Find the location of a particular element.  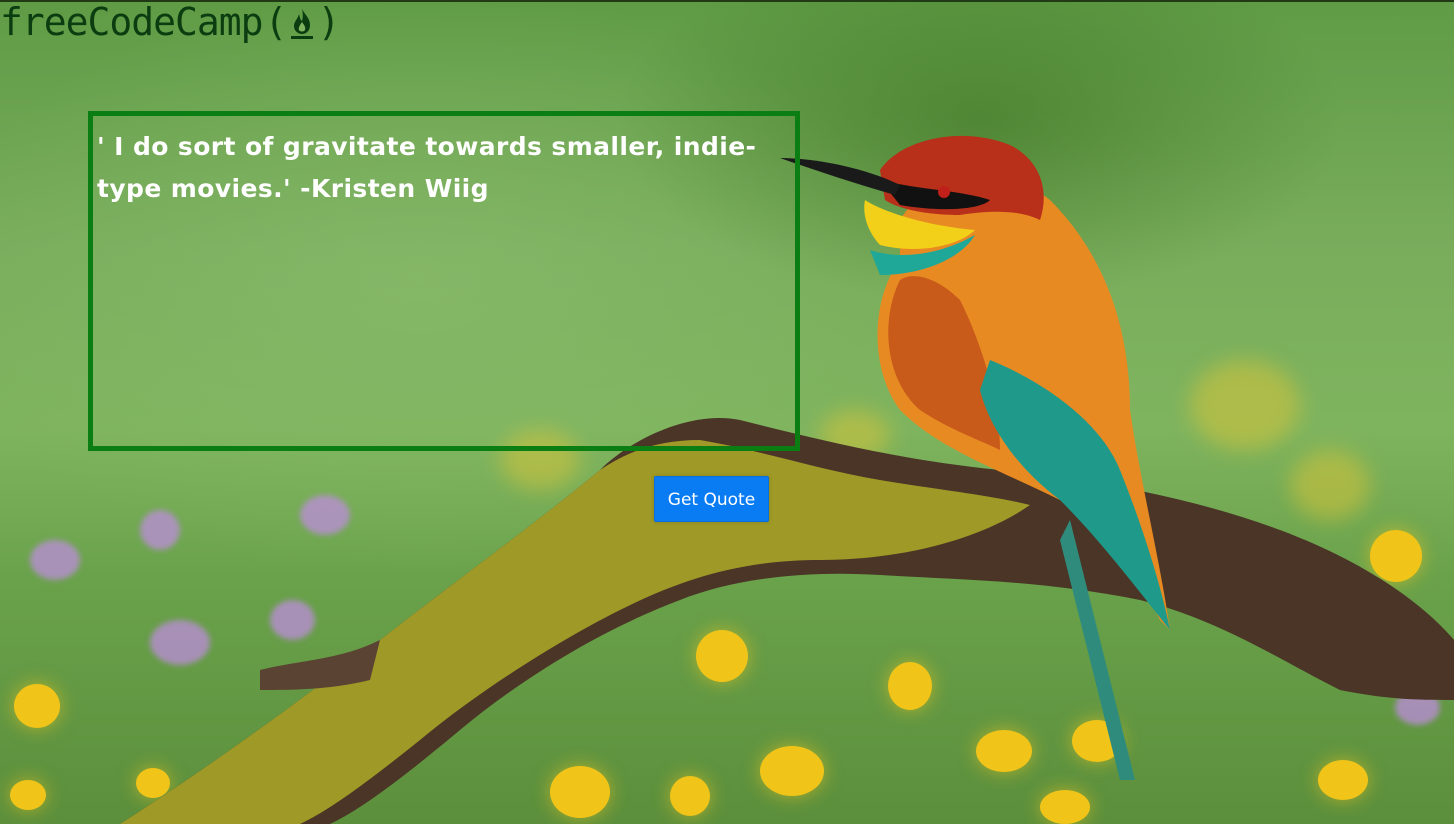

freecodecamp-logo: freeCodeCamp ( ) is located at coordinates (170, 22).